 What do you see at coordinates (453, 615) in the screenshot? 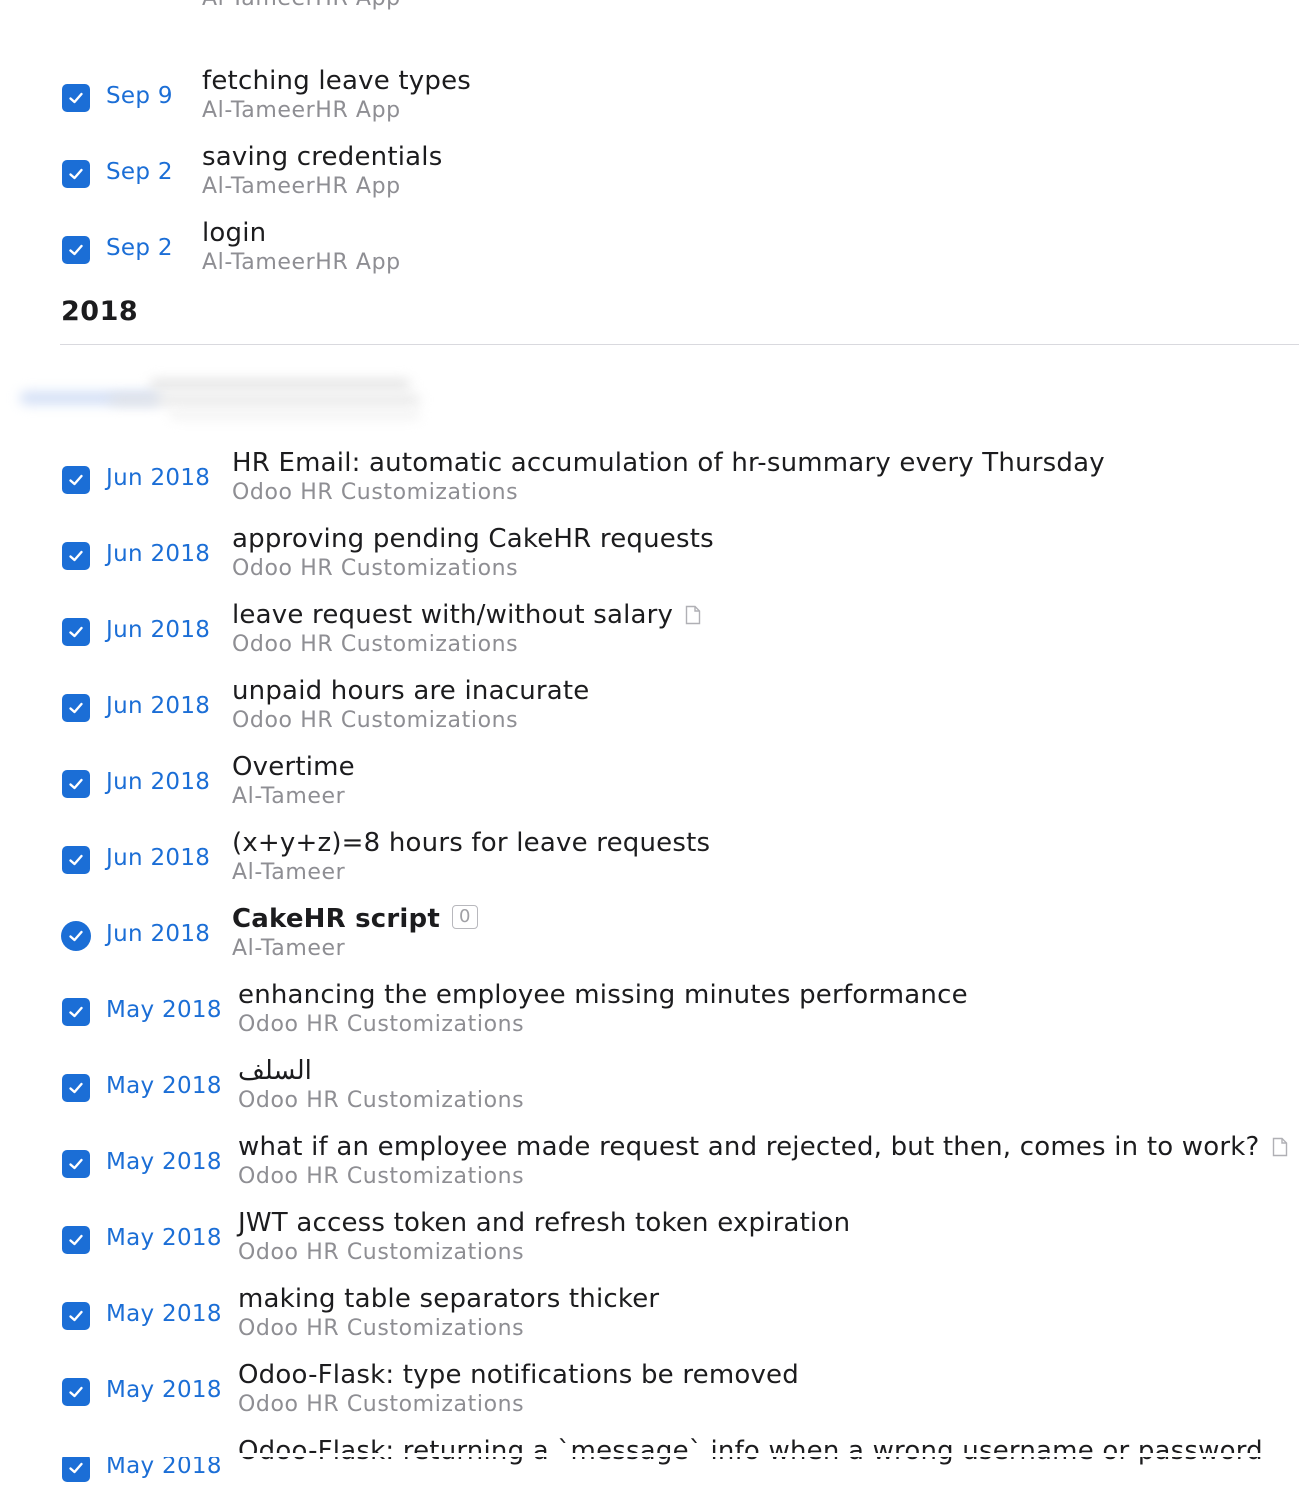
I see `todo-title-text: leave request with/without salary` at bounding box center [453, 615].